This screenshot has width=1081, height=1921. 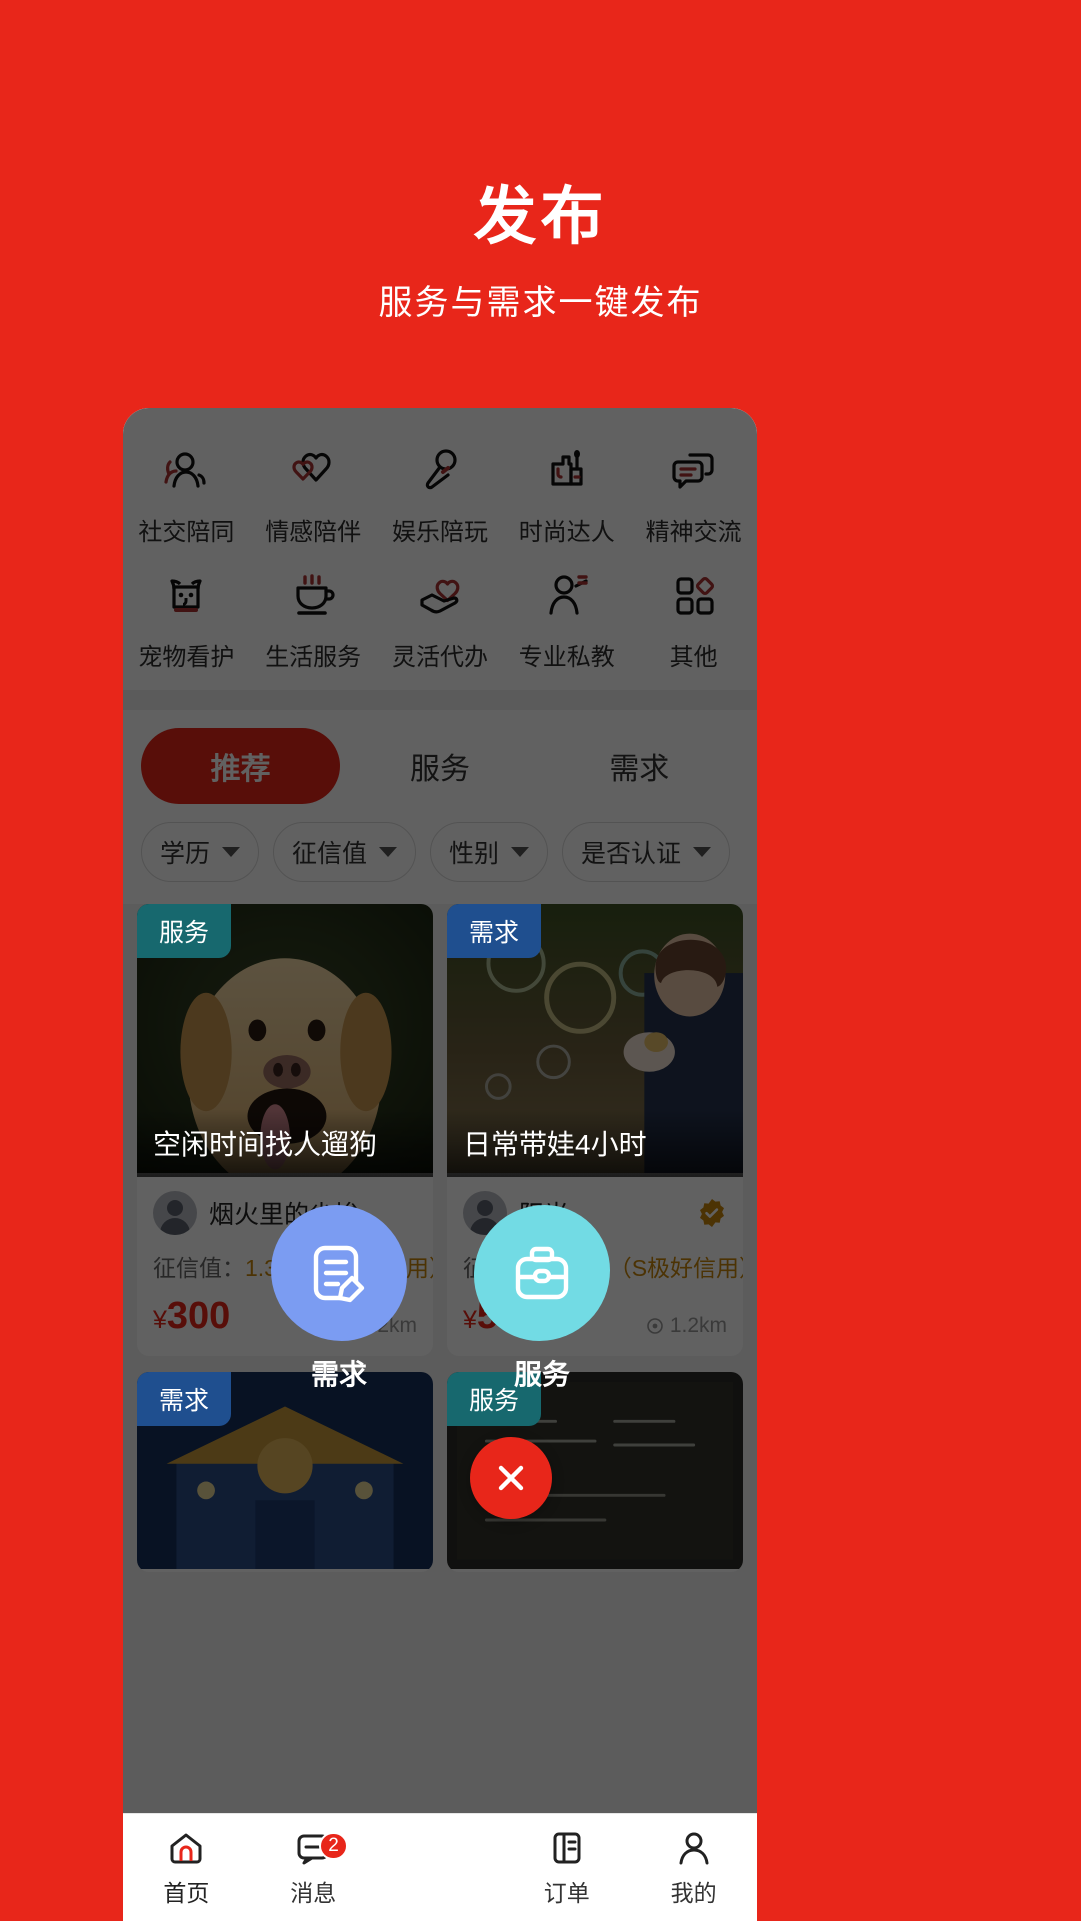 I want to click on avatar, so click(x=175, y=1213).